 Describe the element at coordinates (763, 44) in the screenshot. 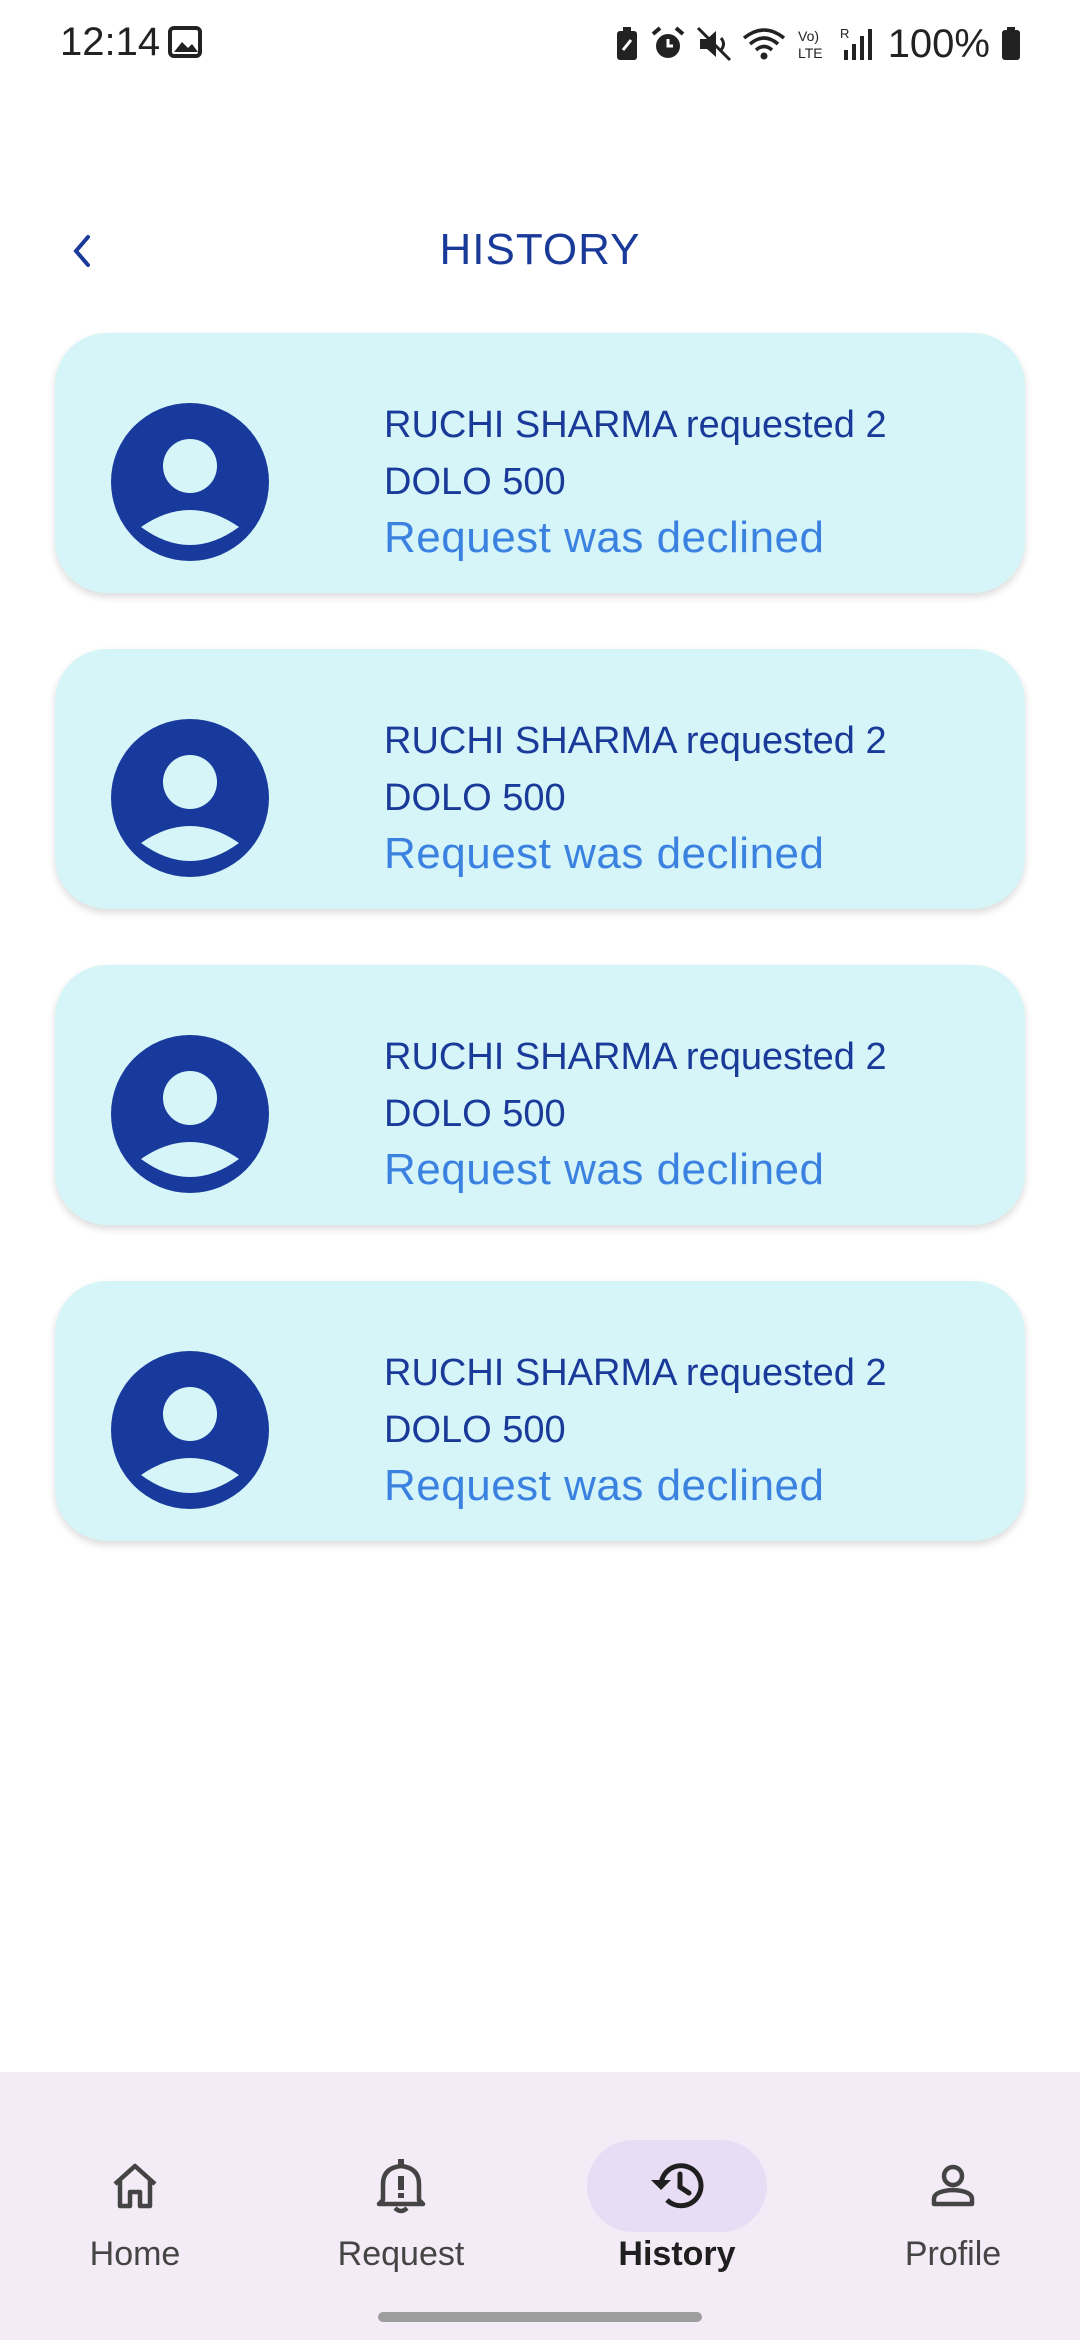

I see `wifi-icon` at that location.